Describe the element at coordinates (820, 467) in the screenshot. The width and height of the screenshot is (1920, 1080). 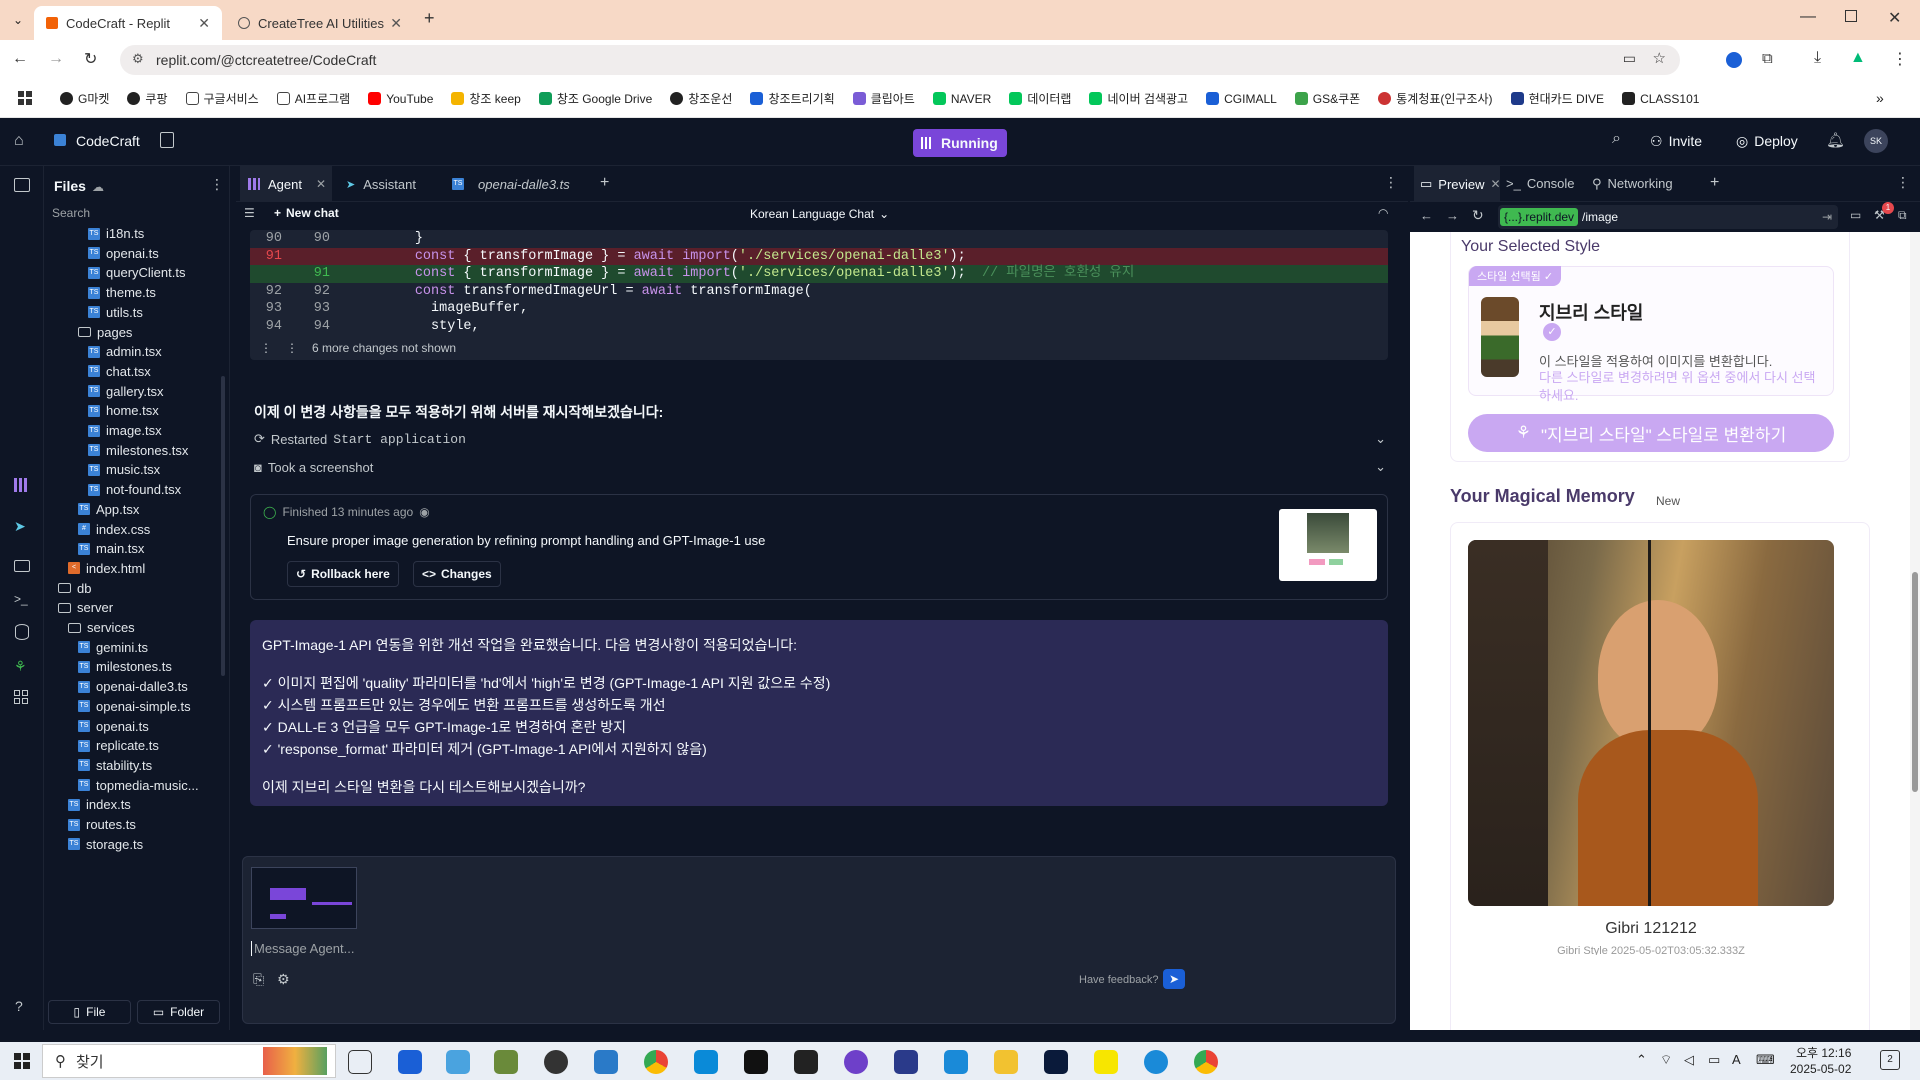
I see `action-screenshot-row: ◙ Took a screenshot ⌄` at that location.